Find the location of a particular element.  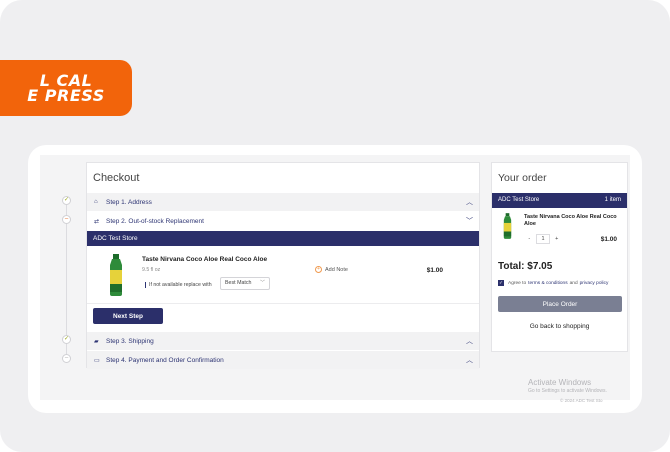

increase-button: + is located at coordinates (556, 239).